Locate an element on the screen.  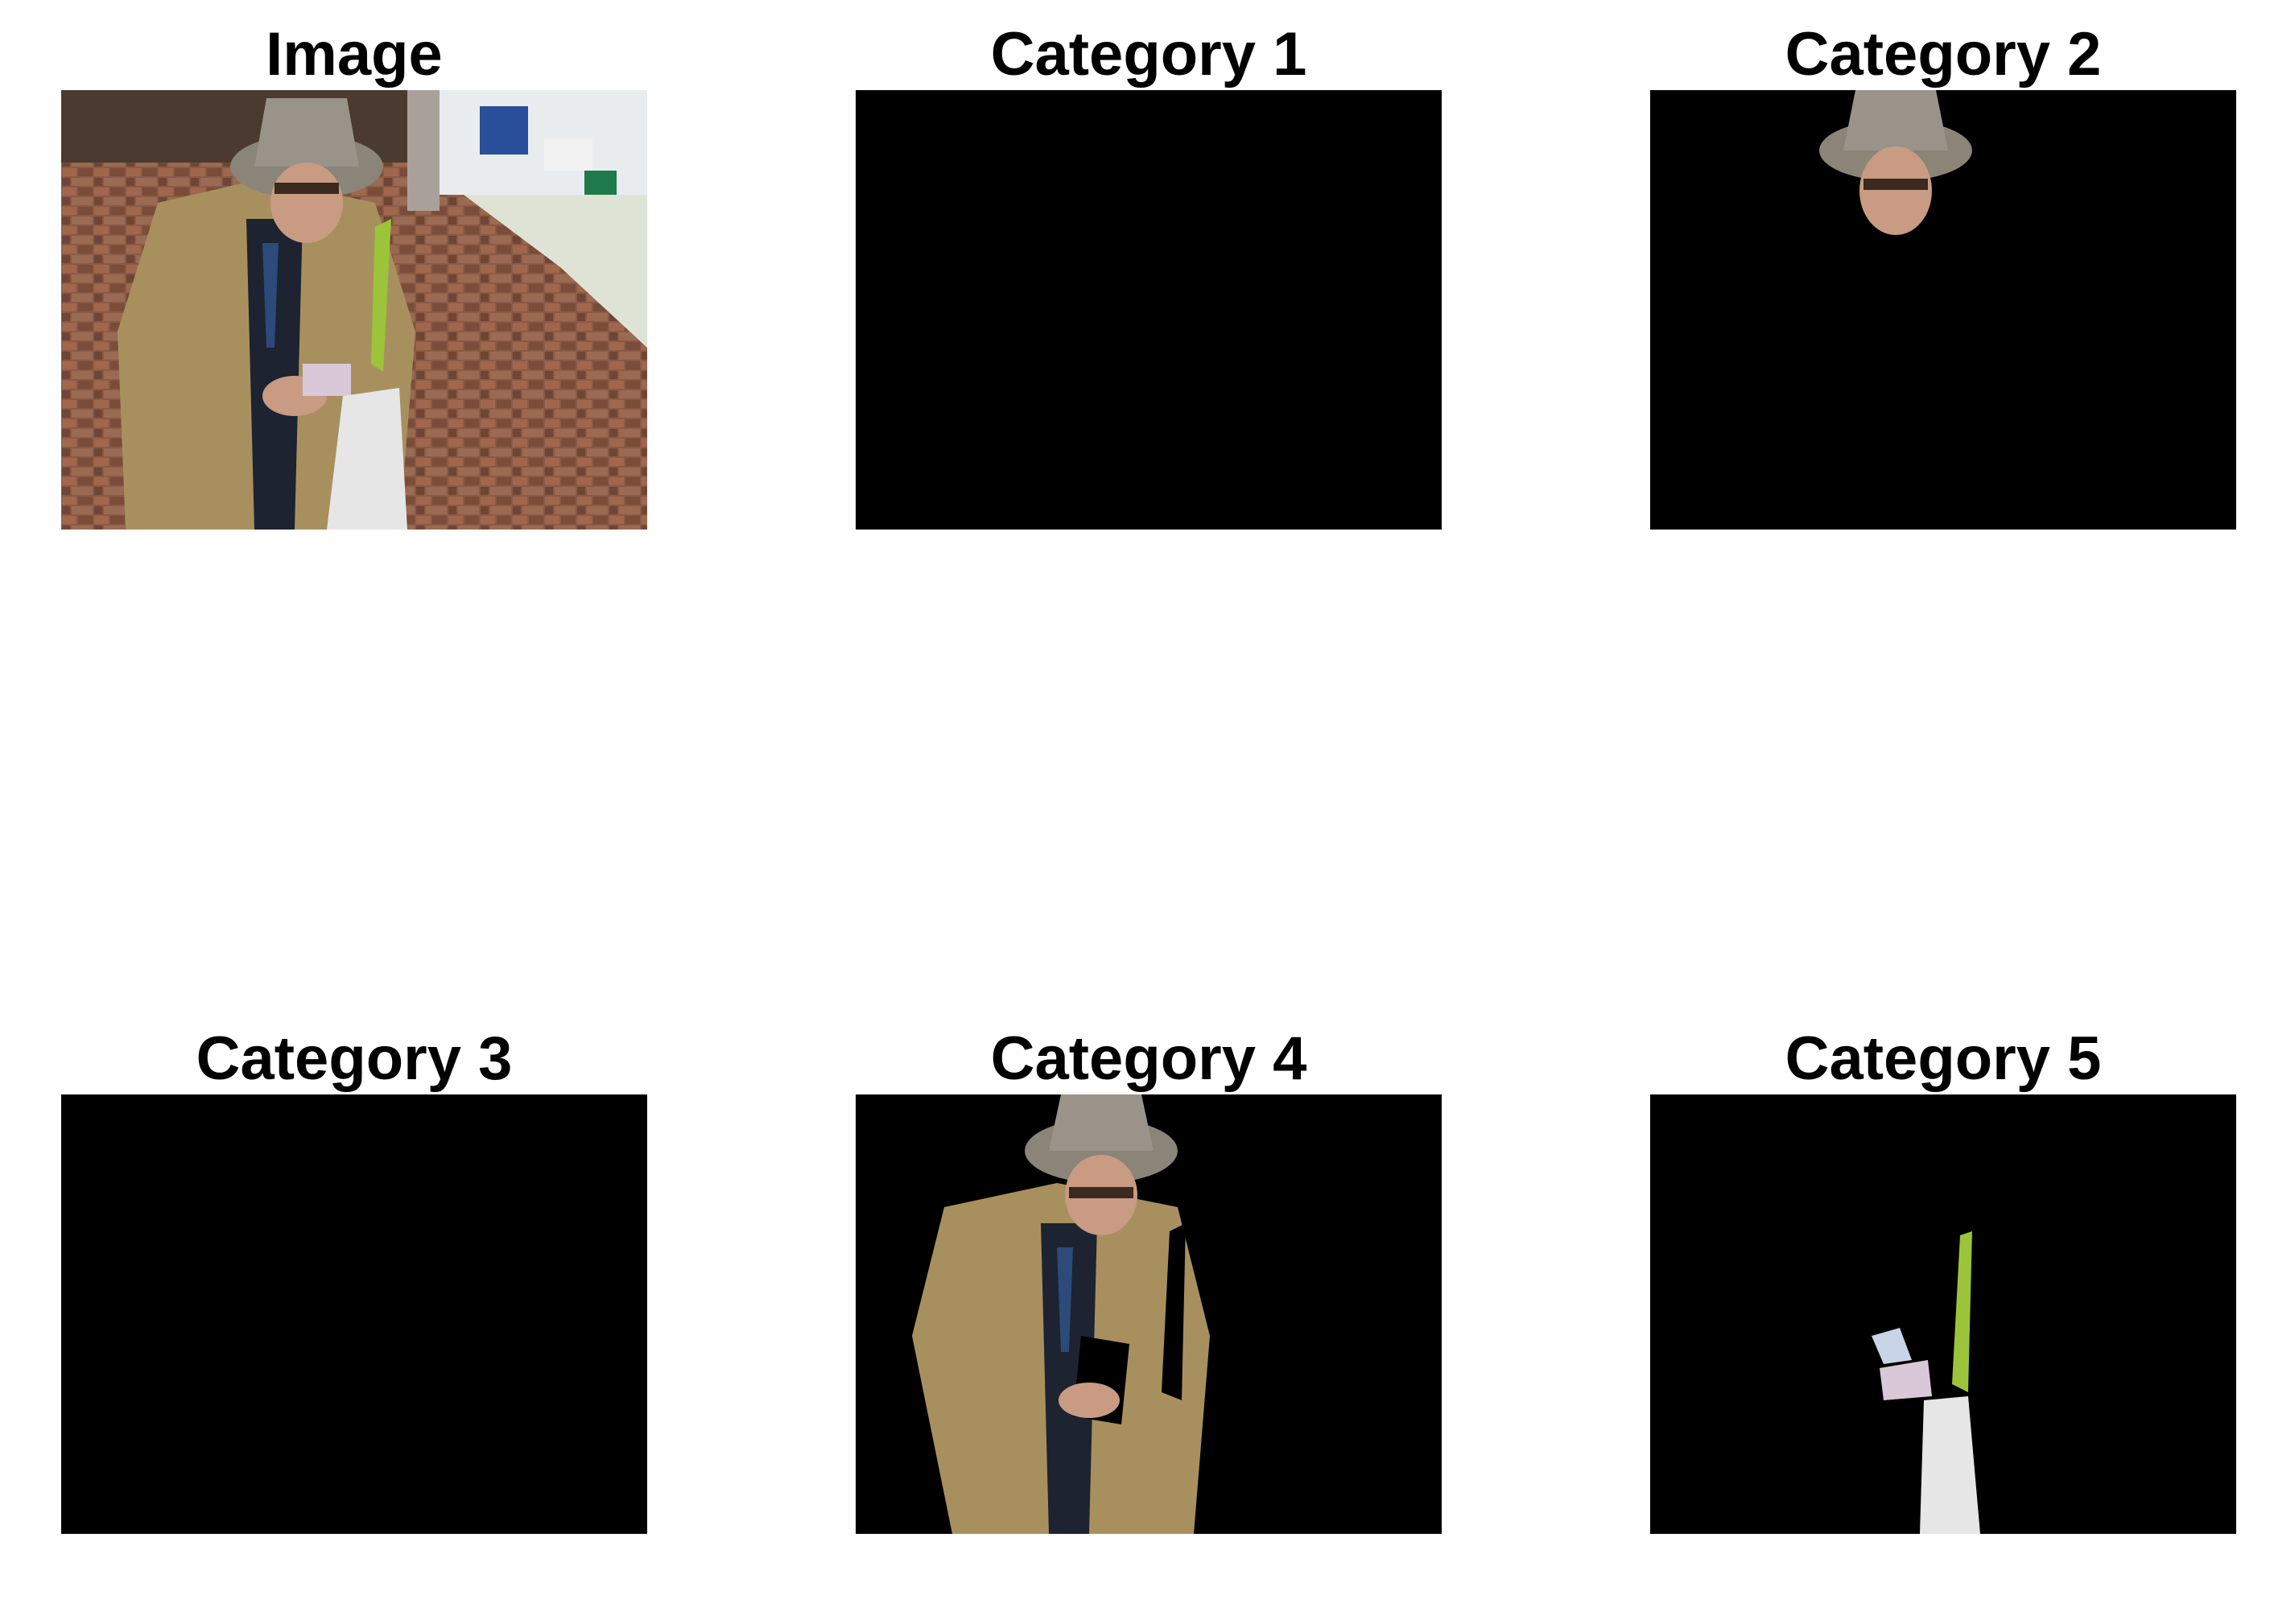
panel-category-4: Category 4 is located at coordinates (1149, 1281).